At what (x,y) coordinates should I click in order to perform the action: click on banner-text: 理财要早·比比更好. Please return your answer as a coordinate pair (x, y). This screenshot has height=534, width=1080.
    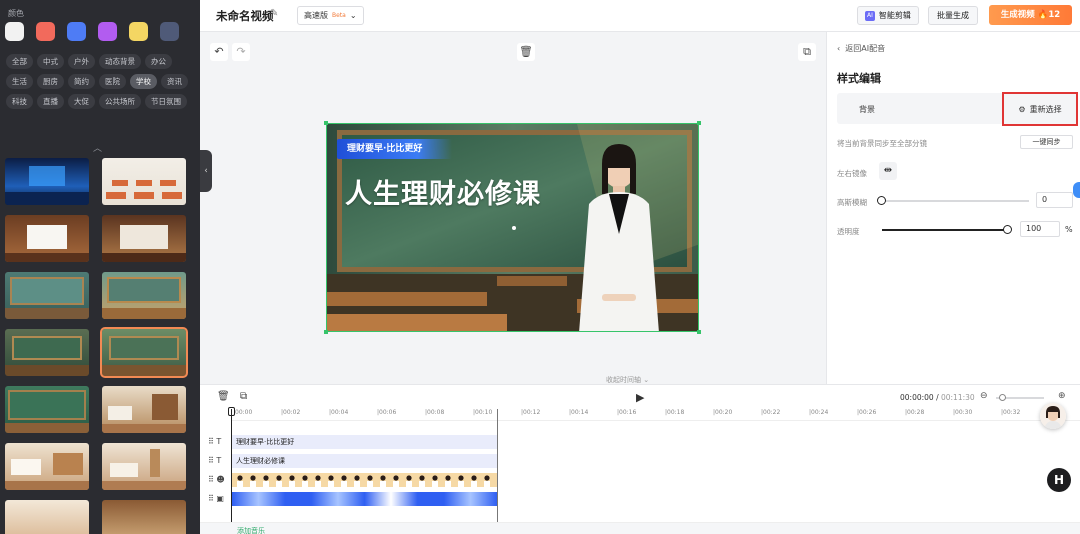
    Looking at the image, I should click on (395, 149).